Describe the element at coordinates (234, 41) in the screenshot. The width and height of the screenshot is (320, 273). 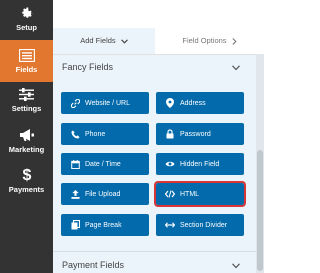
I see `chevron-right-icon` at that location.